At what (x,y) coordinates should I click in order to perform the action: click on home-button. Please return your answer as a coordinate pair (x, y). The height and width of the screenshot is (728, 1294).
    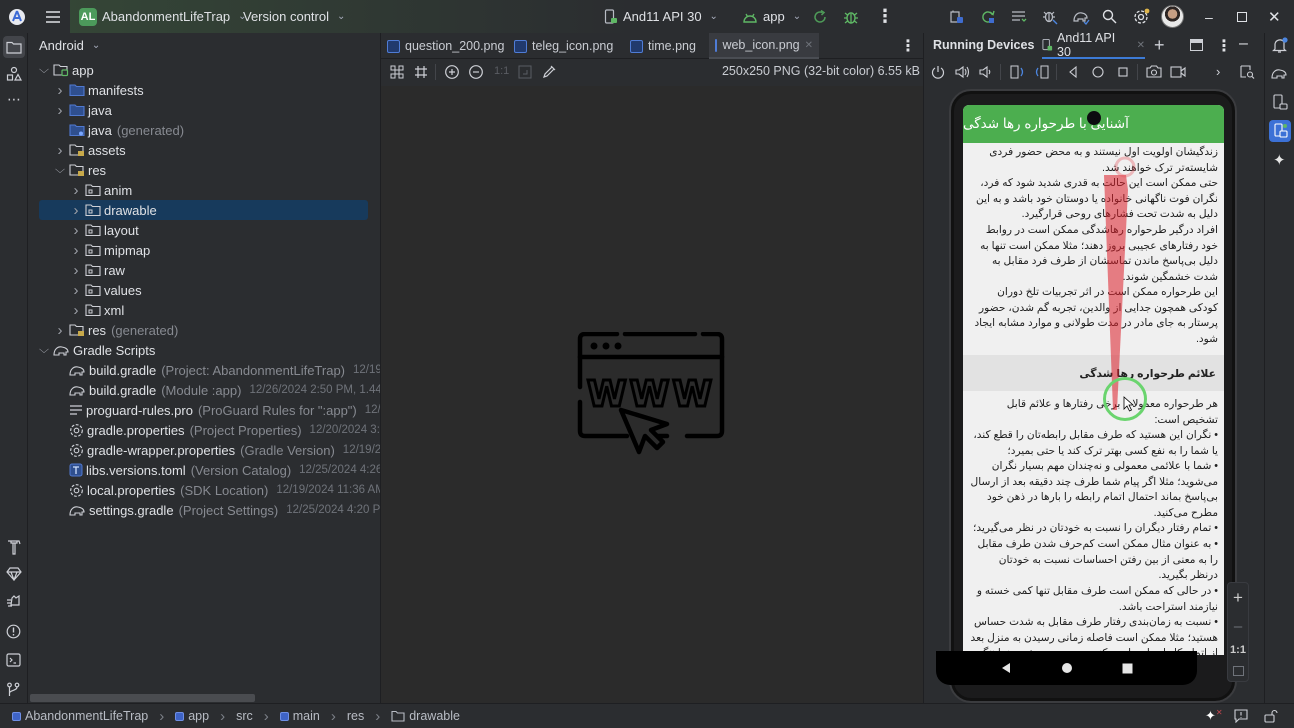
    Looking at the image, I should click on (1098, 72).